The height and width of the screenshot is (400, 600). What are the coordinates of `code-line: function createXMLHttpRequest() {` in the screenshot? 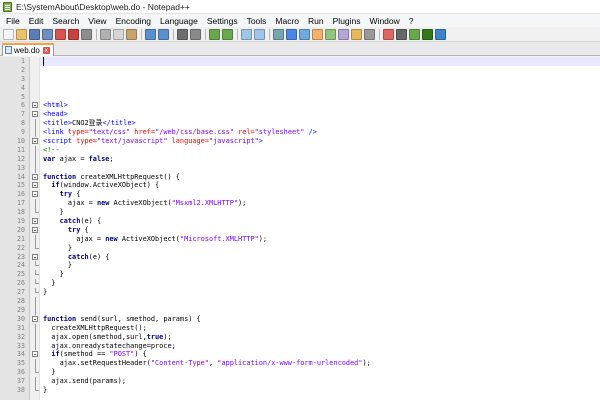 It's located at (320, 177).